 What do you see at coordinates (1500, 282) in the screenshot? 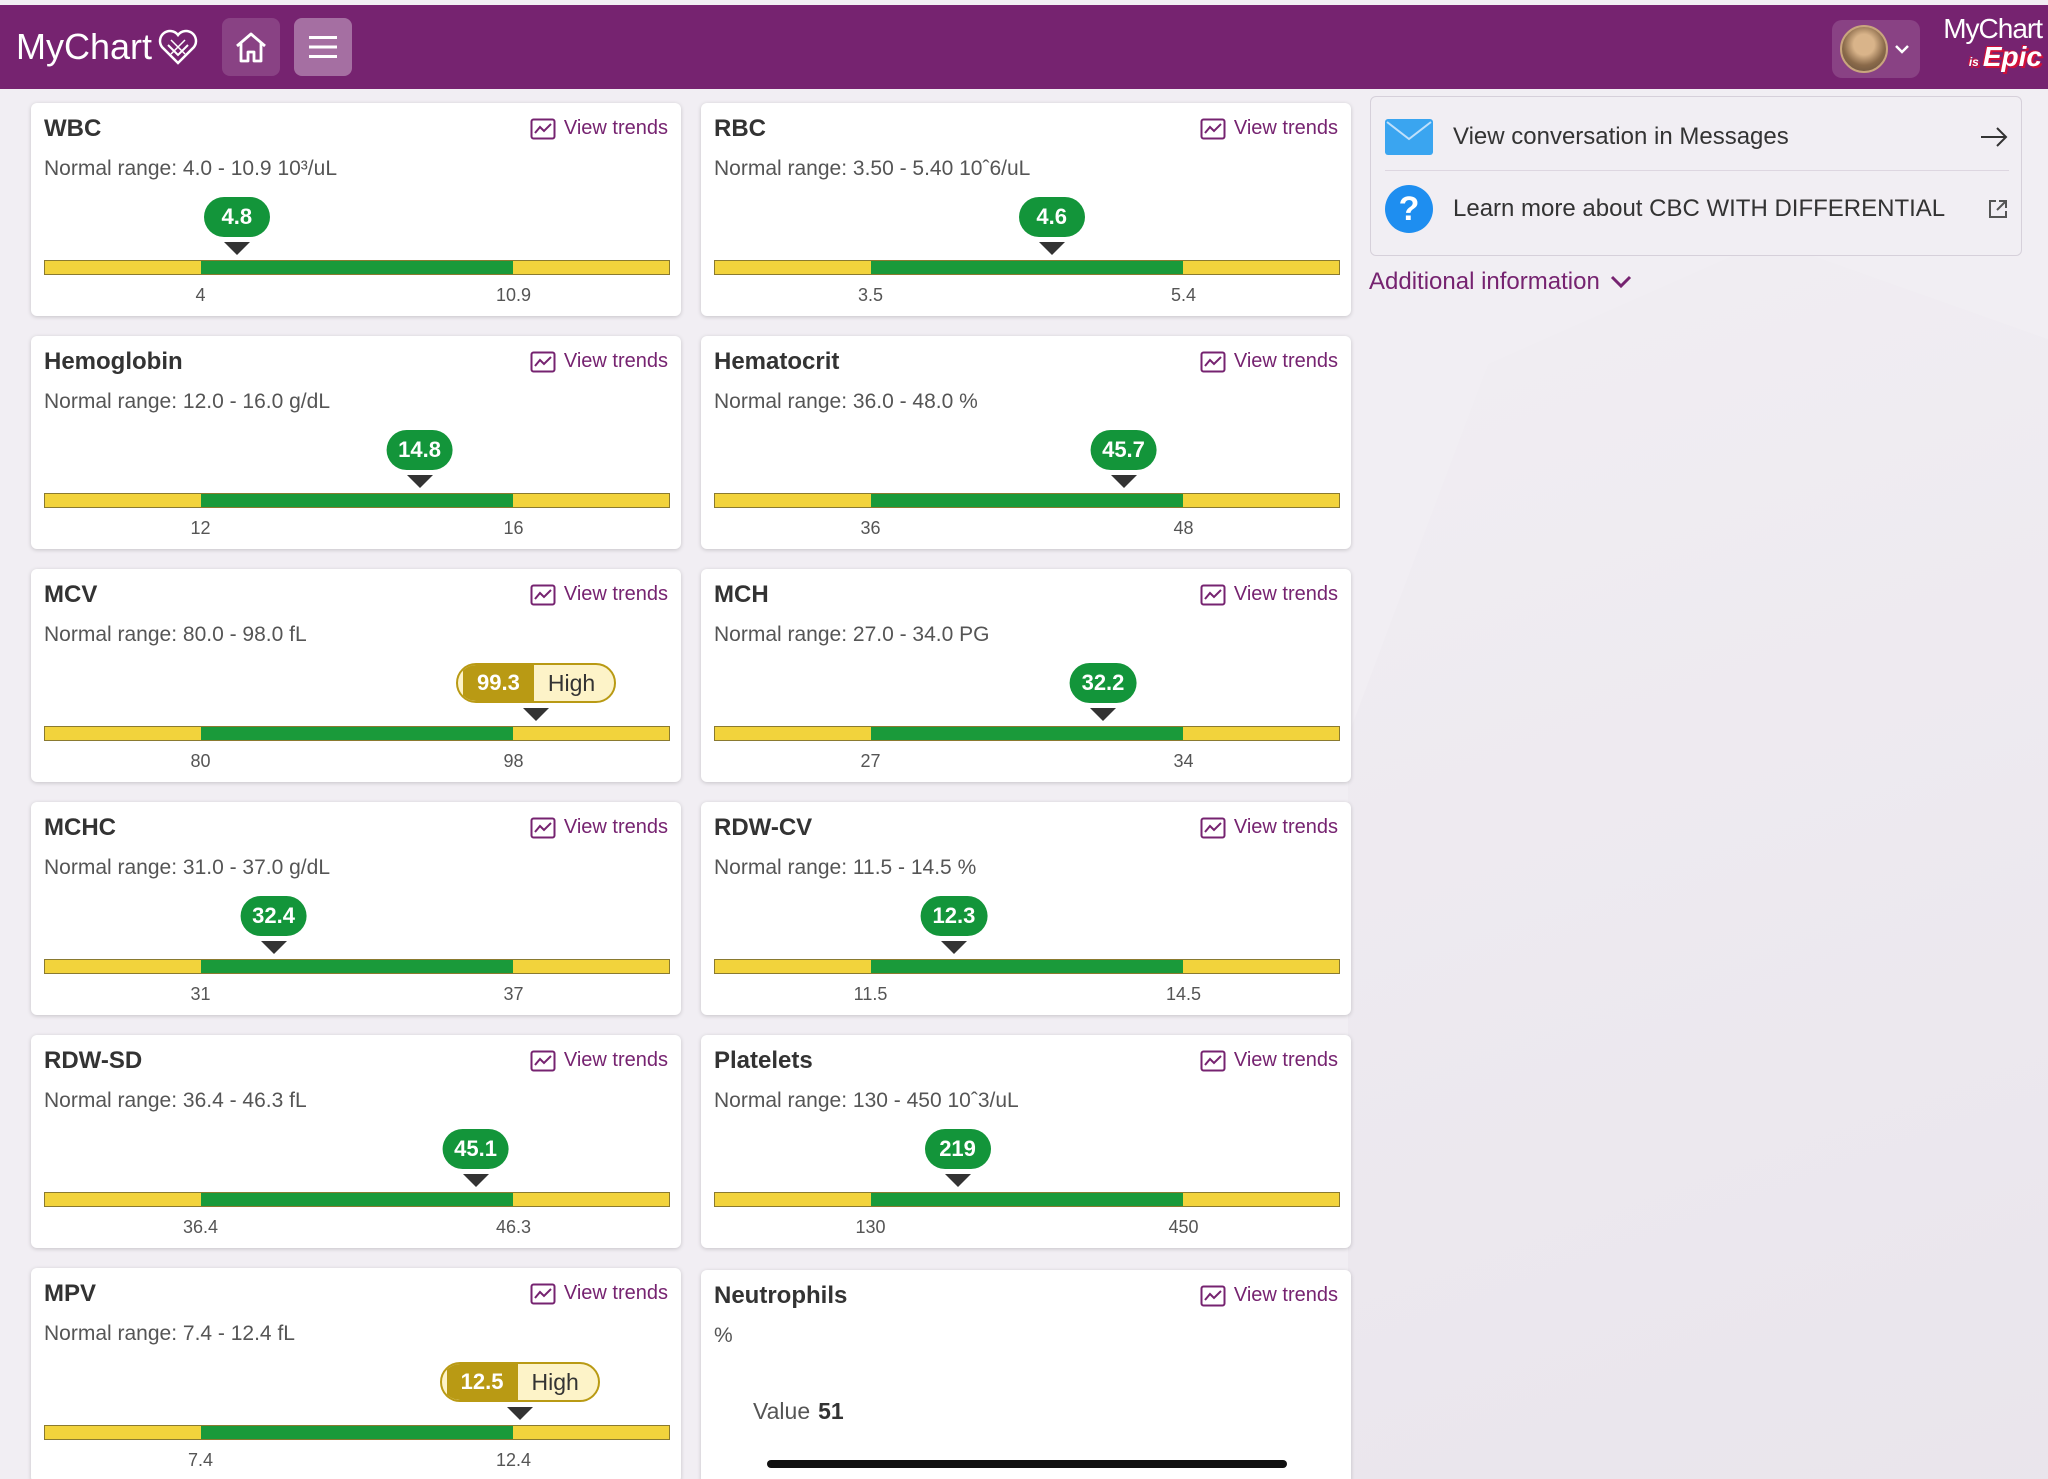
I see `additional-information-toggle: Additional information` at bounding box center [1500, 282].